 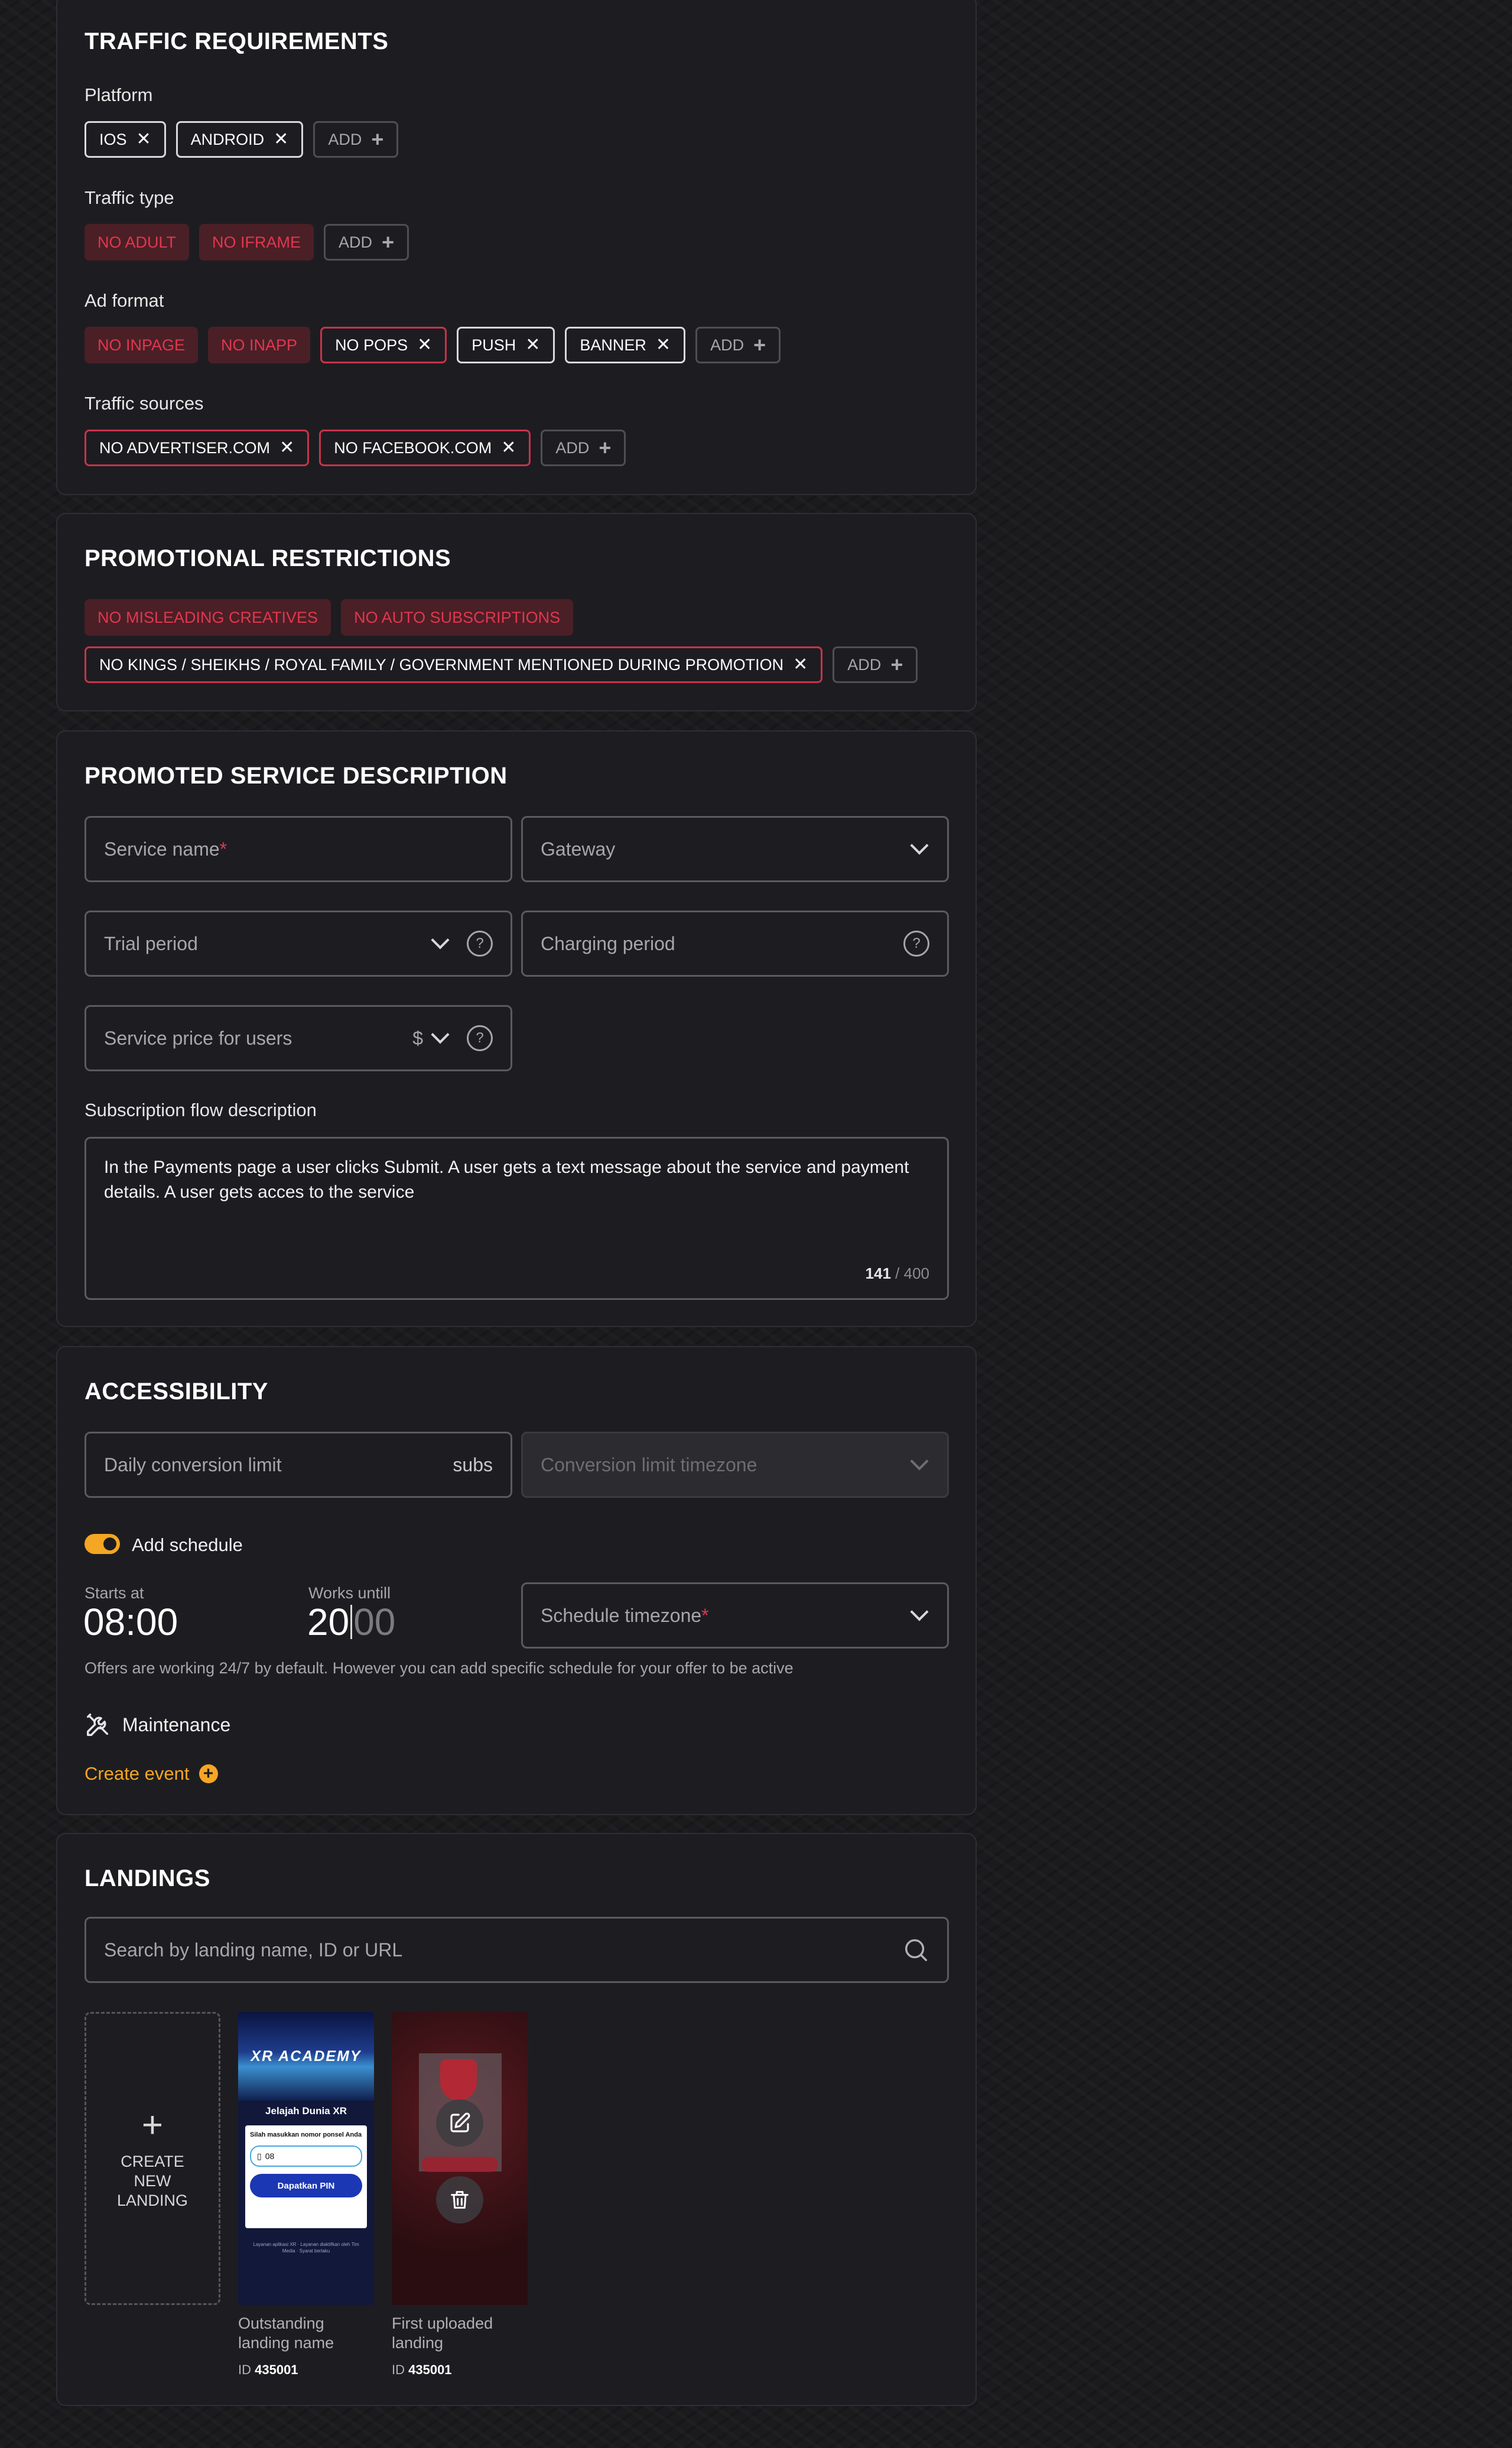 What do you see at coordinates (208, 1773) in the screenshot?
I see `plus-circle-icon: +` at bounding box center [208, 1773].